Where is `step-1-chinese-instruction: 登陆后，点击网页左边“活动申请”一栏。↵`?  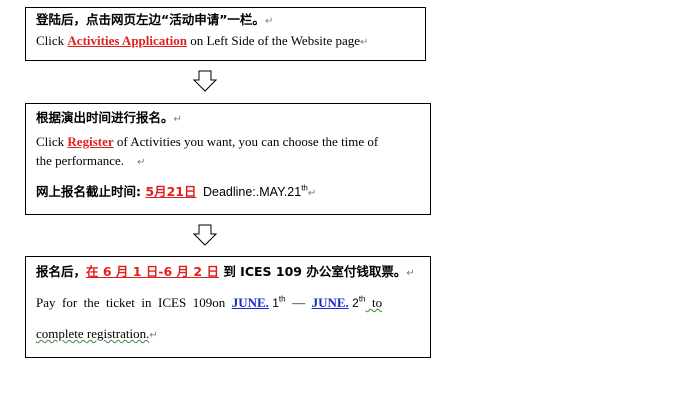
step-1-chinese-instruction: 登陆后，点击网页左边“活动申请”一栏。↵ is located at coordinates (154, 20).